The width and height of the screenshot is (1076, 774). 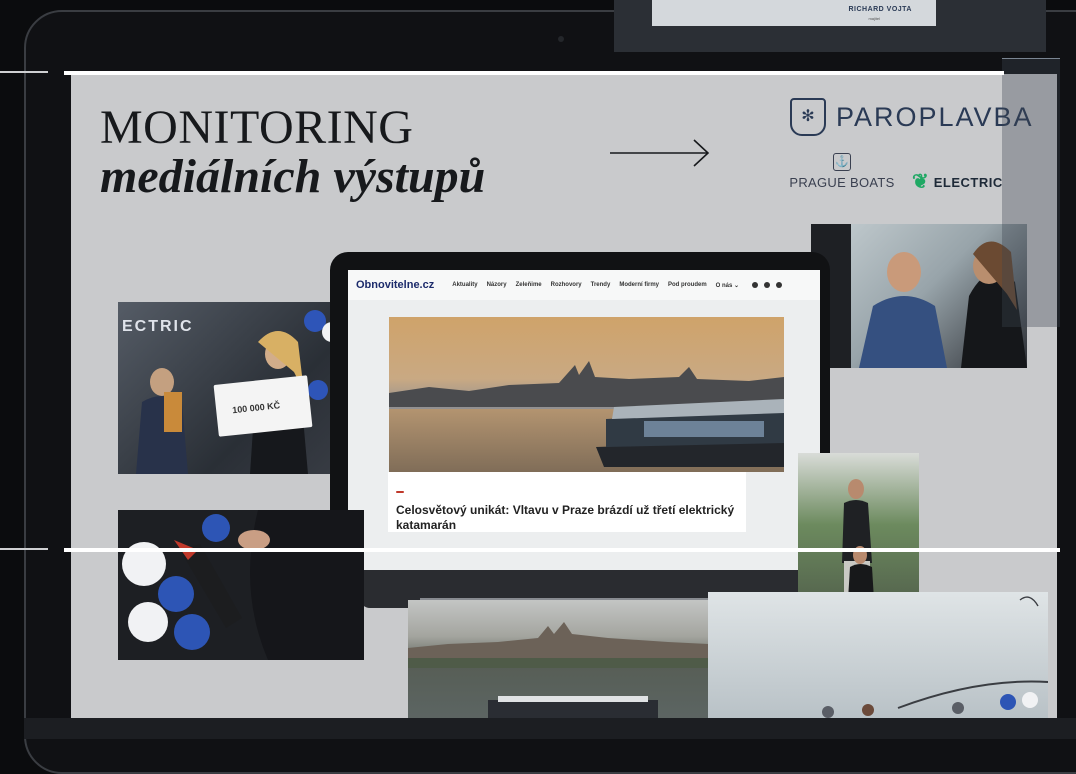 I want to click on nav-item-trendy: Trendy, so click(x=601, y=285).